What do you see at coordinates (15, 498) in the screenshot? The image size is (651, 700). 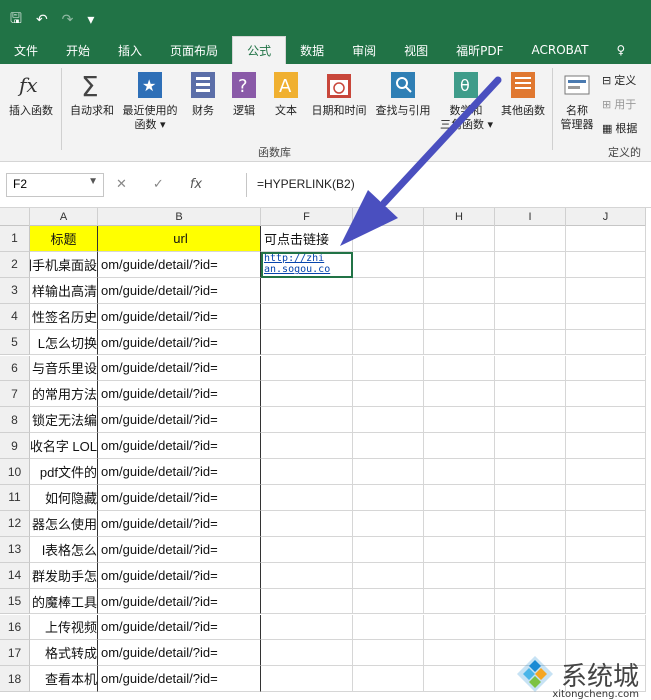 I see `row-header: 11` at bounding box center [15, 498].